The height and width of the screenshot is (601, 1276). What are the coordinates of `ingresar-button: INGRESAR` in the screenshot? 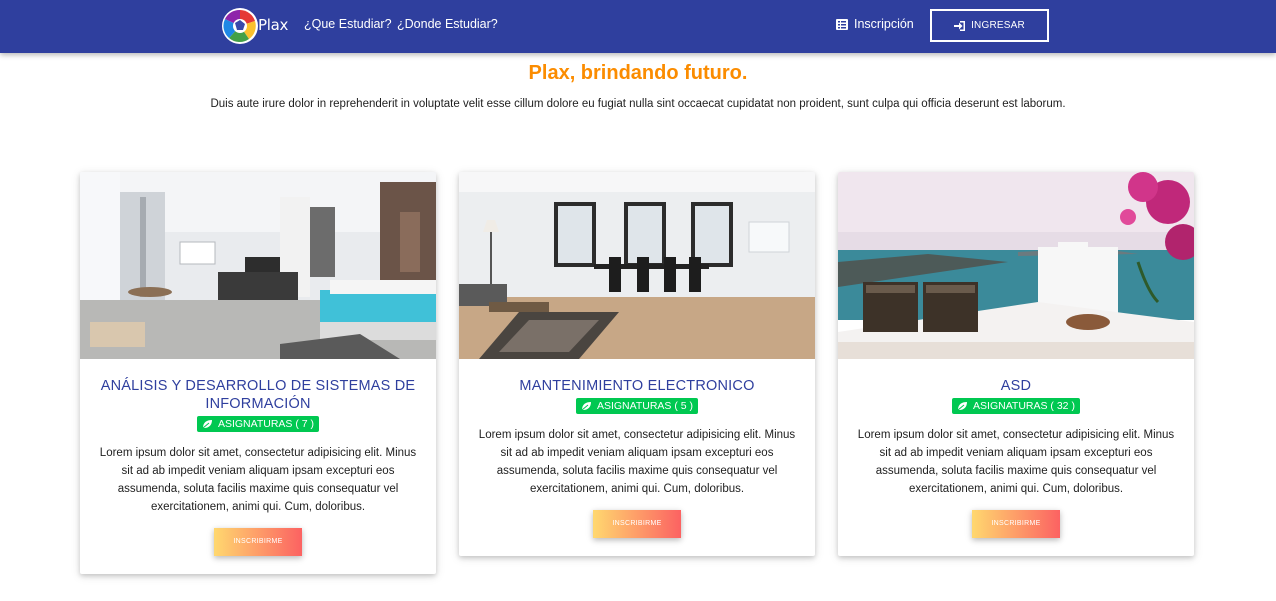 It's located at (989, 25).